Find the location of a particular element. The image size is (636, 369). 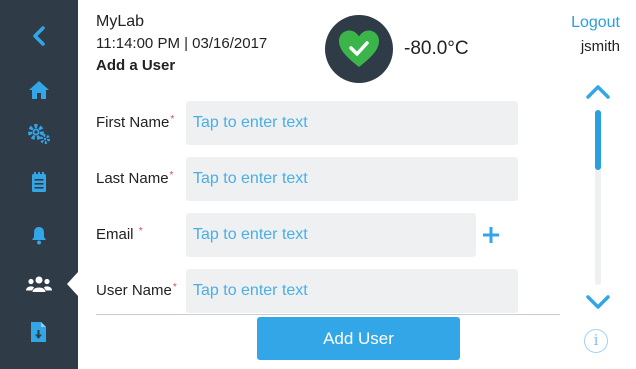

add-email-button is located at coordinates (491, 235).